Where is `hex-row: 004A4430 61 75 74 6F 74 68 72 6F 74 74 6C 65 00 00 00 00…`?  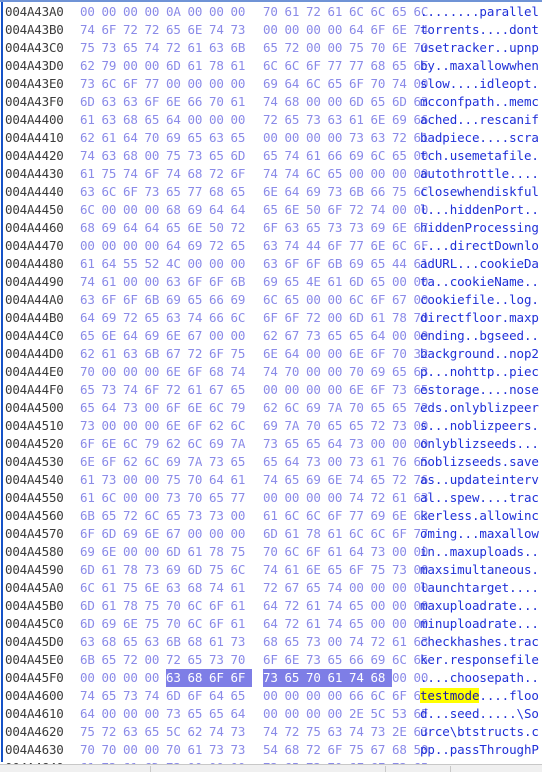 hex-row: 004A4430 61 75 74 6F 74 68 72 6F 74 74 6C 65 00 00 00 00… is located at coordinates (271, 174).